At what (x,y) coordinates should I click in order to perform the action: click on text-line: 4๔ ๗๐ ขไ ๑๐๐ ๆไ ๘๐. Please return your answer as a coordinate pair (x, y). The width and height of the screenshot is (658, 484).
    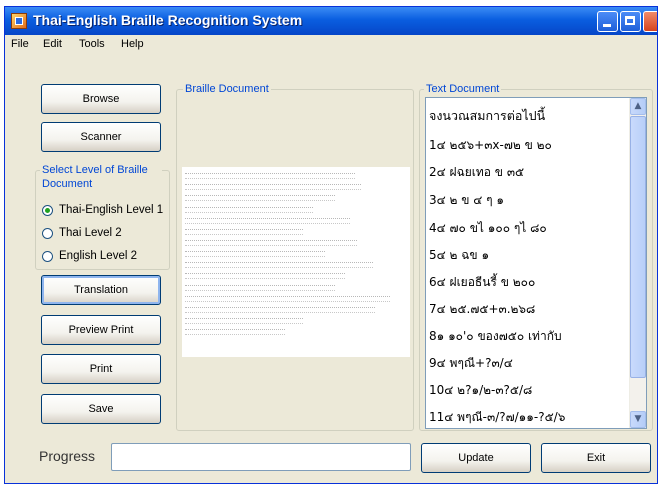
    Looking at the image, I should click on (488, 228).